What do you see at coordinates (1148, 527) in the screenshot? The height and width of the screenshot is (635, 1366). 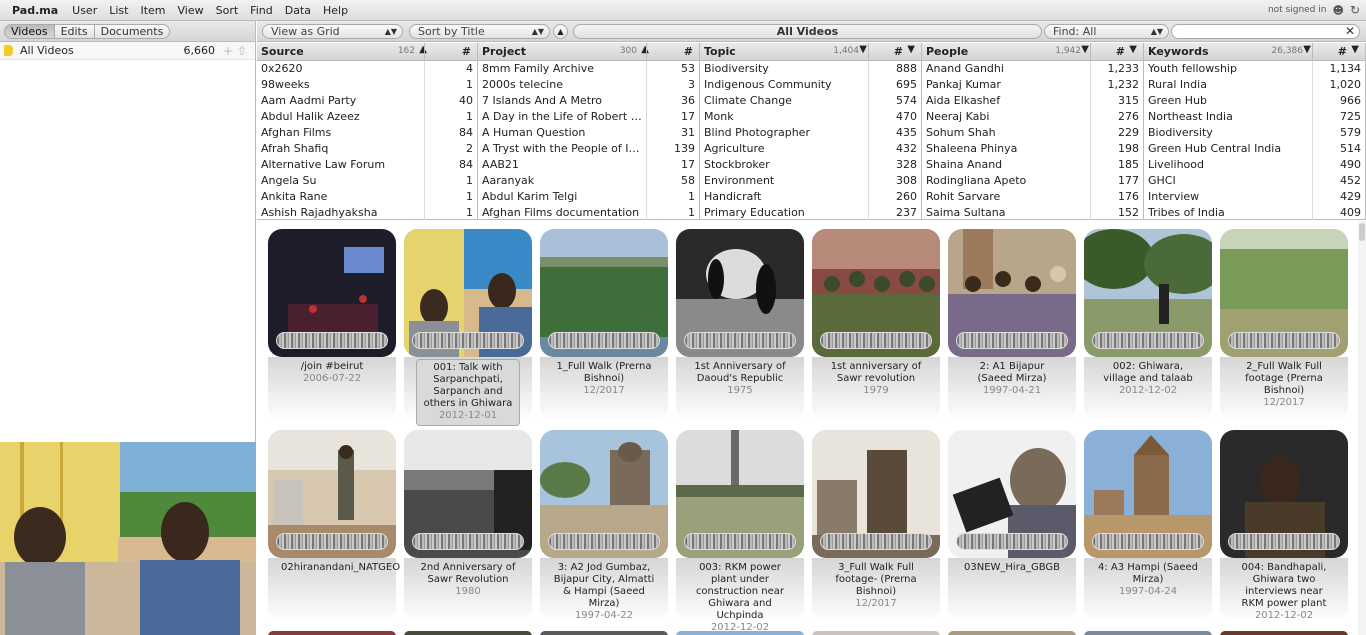 I see `video-item: 4: A3 Hampi (Saeed Mirza) 1997-04-24` at bounding box center [1148, 527].